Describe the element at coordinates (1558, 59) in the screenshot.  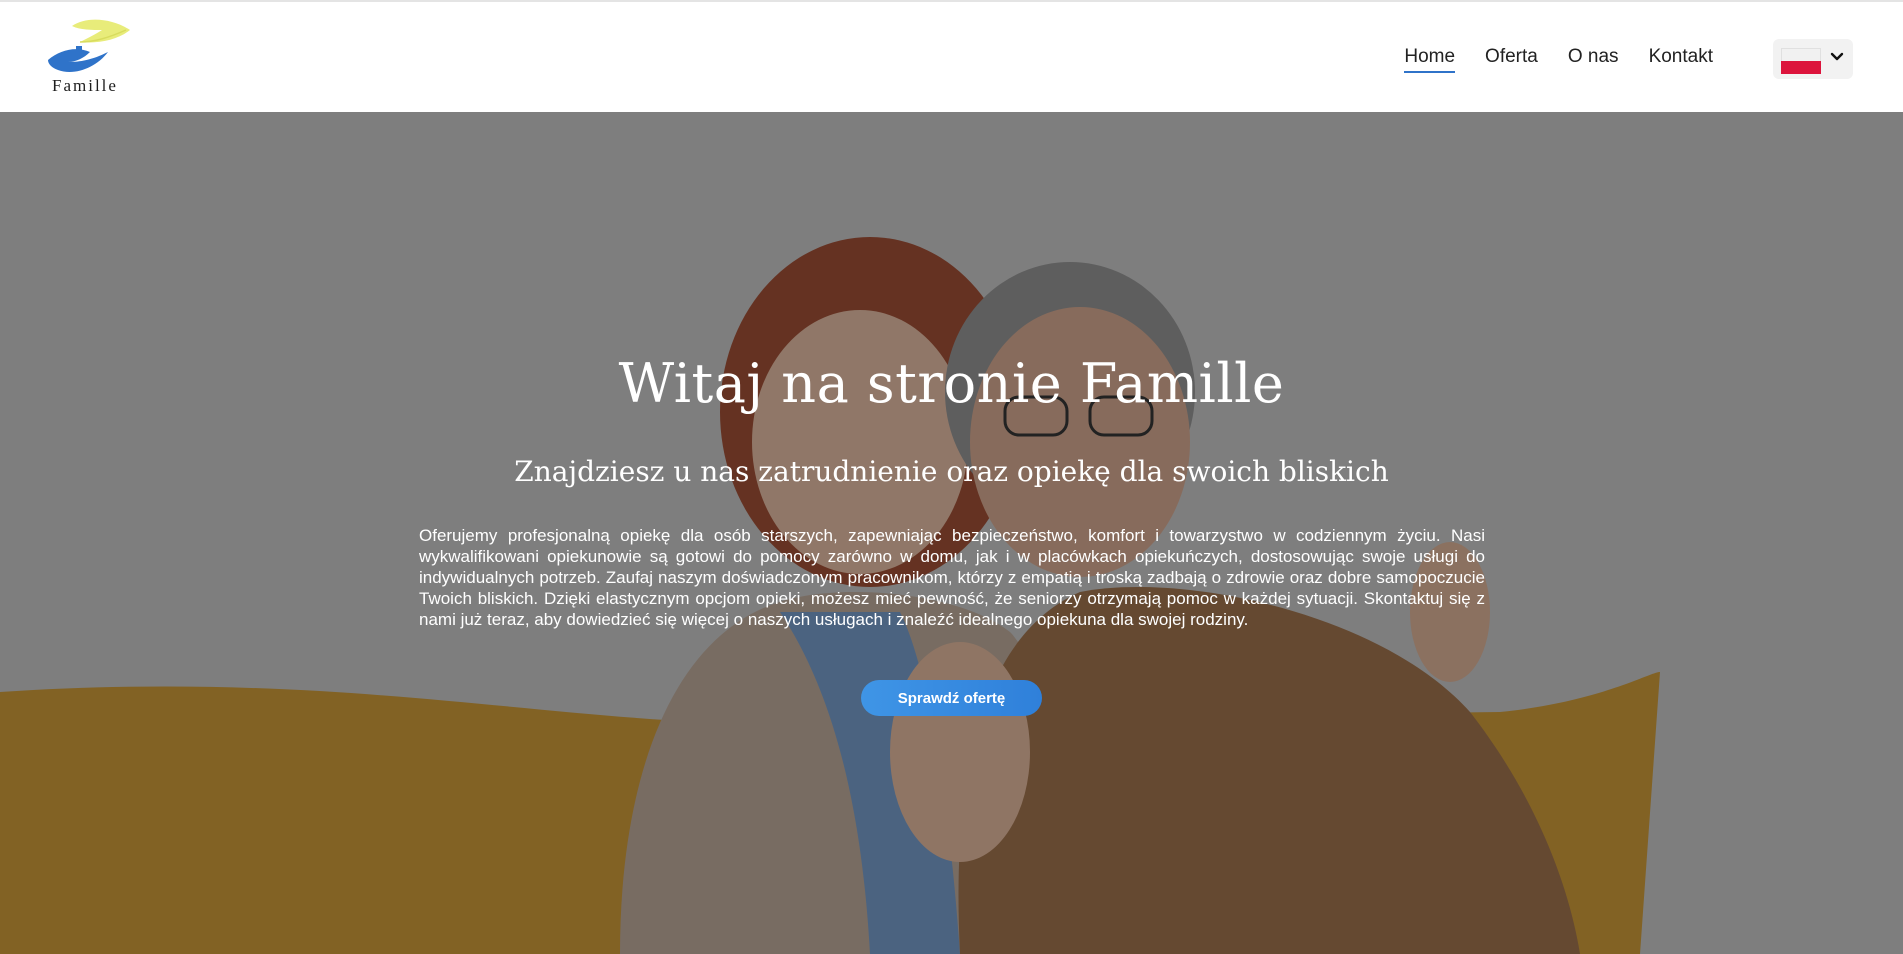
I see `main-navigation: Home Oferta O nas Kontakt` at that location.